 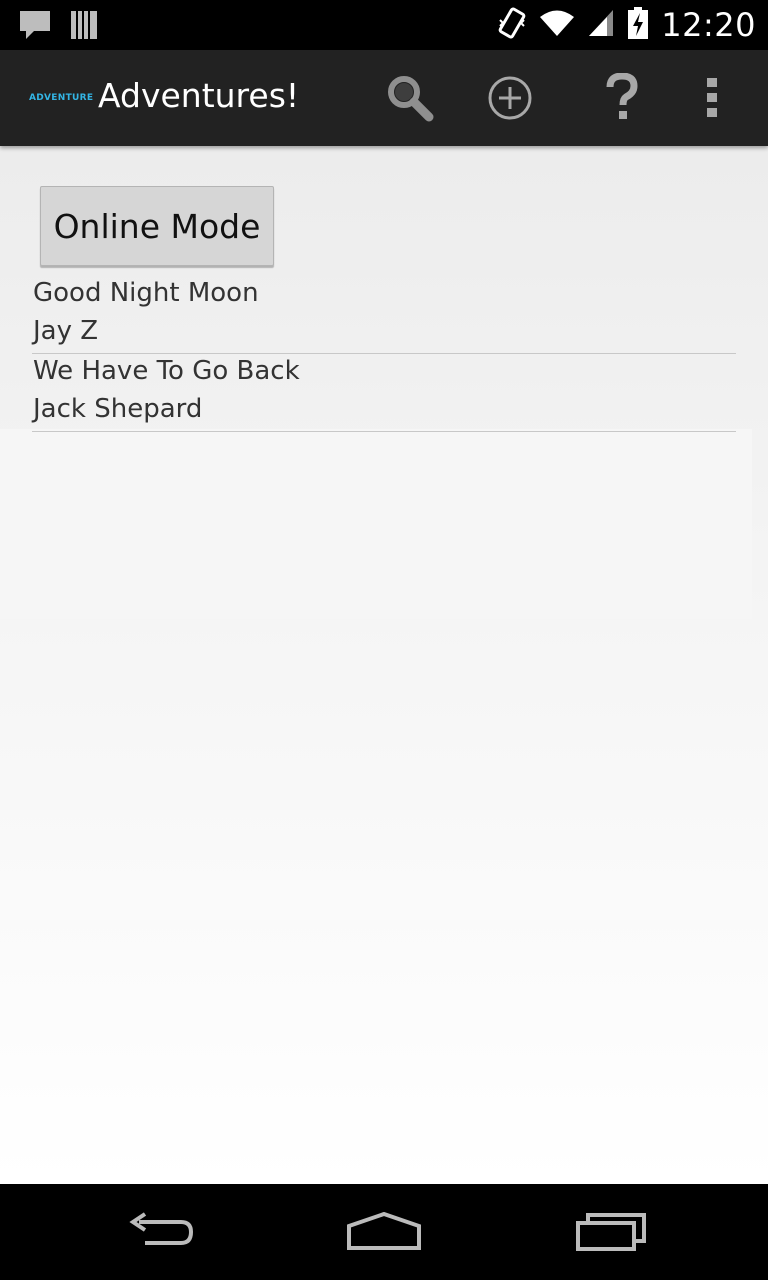 I want to click on overflow-menu-icon, so click(x=712, y=97).